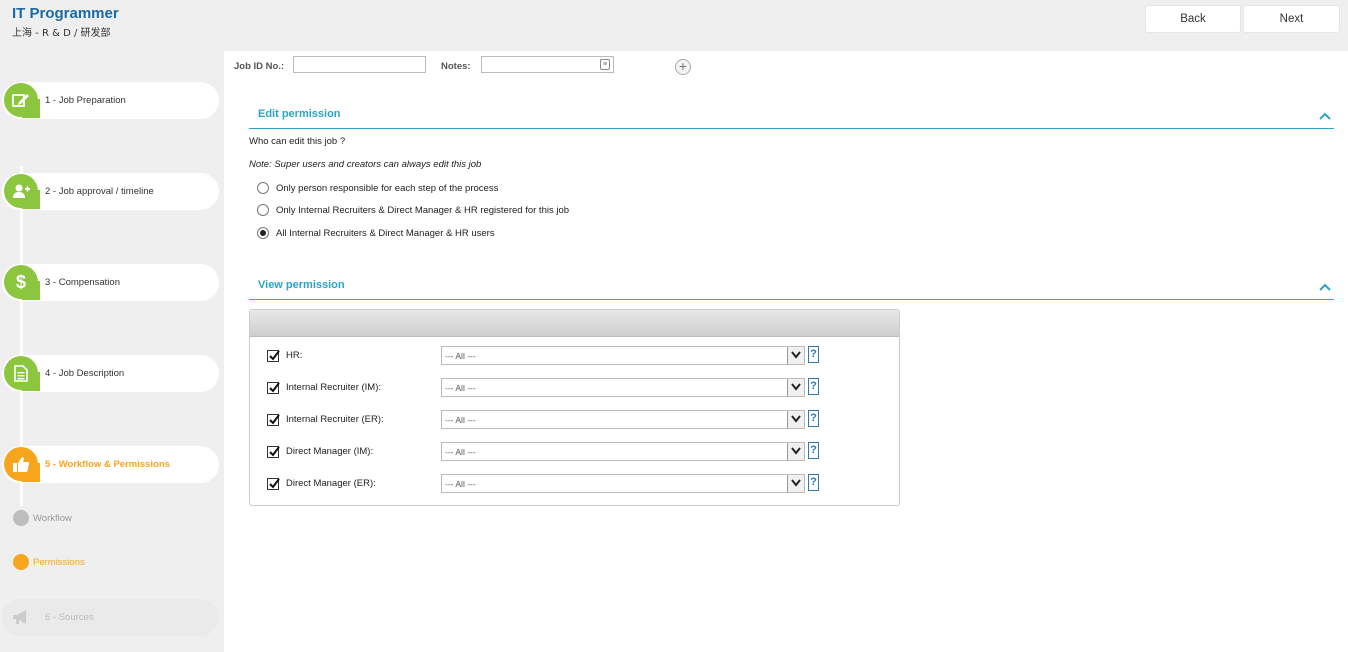 The height and width of the screenshot is (652, 1348). I want to click on back-button: Back, so click(1193, 19).